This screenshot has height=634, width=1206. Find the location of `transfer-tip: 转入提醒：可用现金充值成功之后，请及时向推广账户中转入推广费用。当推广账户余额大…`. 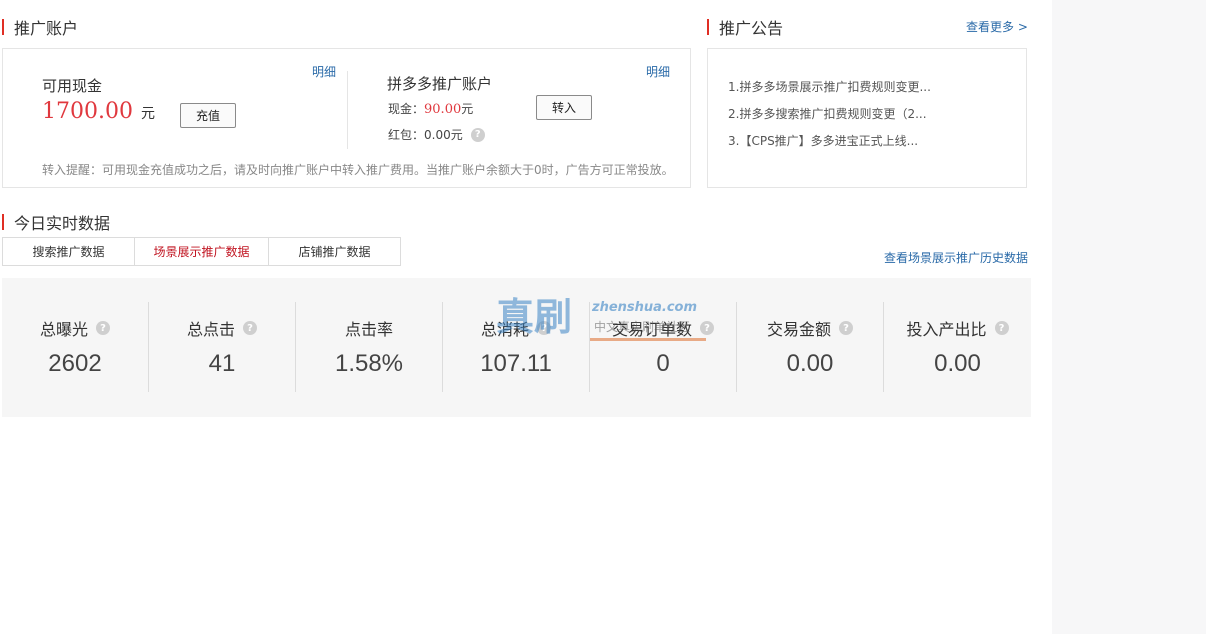

transfer-tip: 转入提醒：可用现金充值成功之后，请及时向推广账户中转入推广费用。当推广账户余额大… is located at coordinates (358, 170).